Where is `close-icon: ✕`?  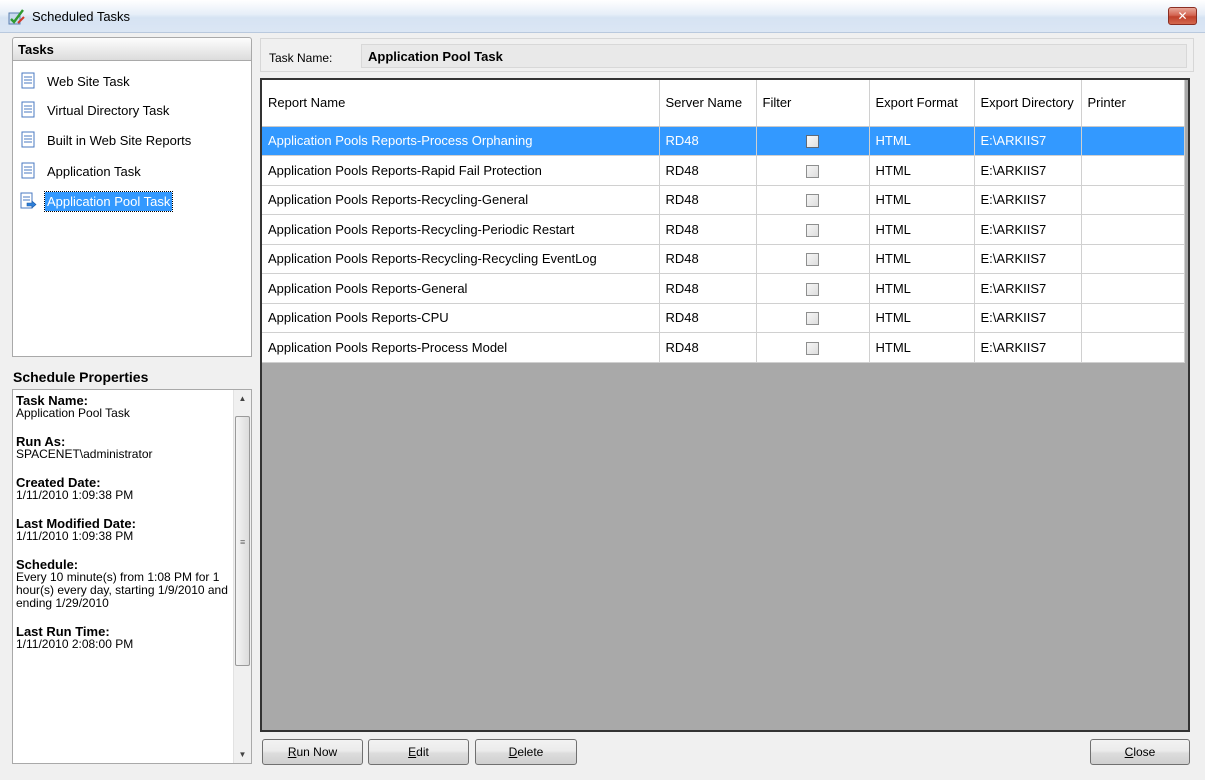 close-icon: ✕ is located at coordinates (1182, 16).